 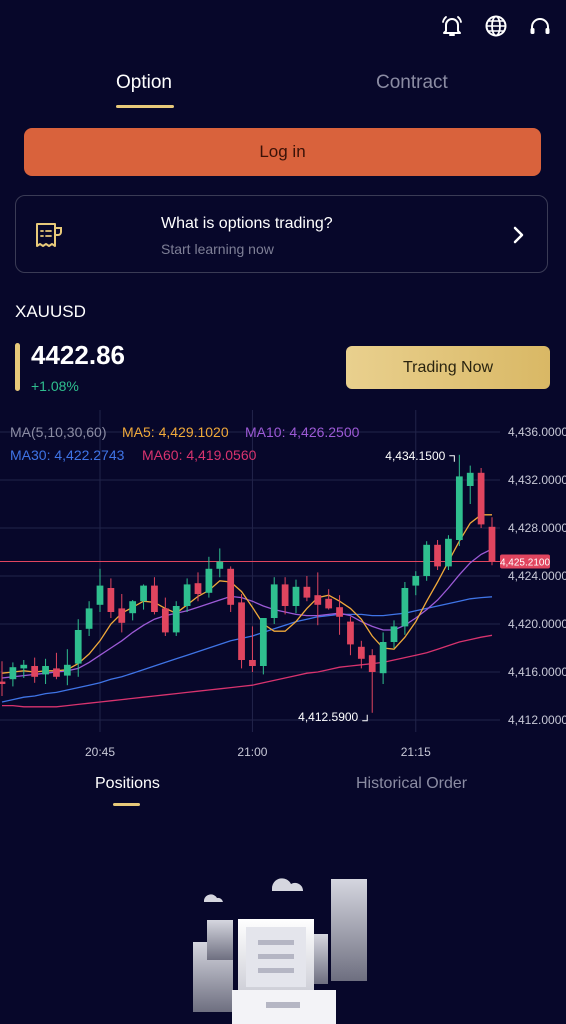 I want to click on top-icons, so click(x=496, y=26).